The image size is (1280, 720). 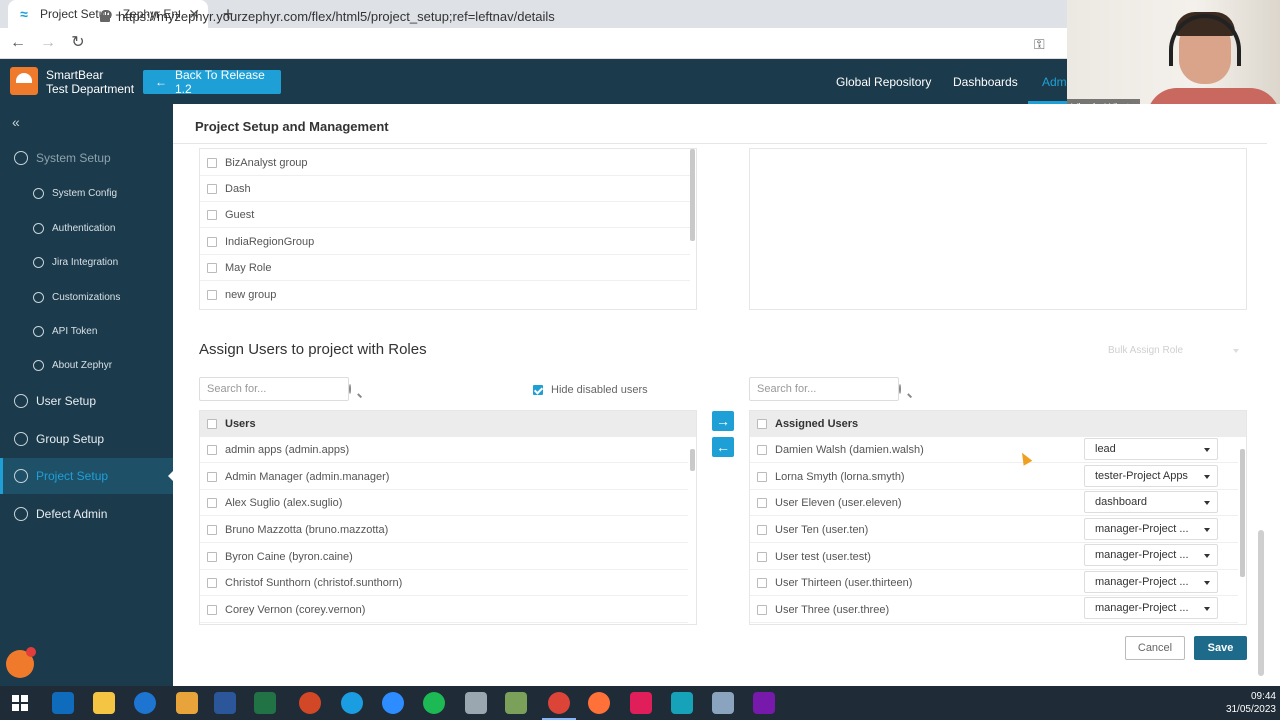 What do you see at coordinates (18, 43) in the screenshot?
I see `back-arrow-icon: ←` at bounding box center [18, 43].